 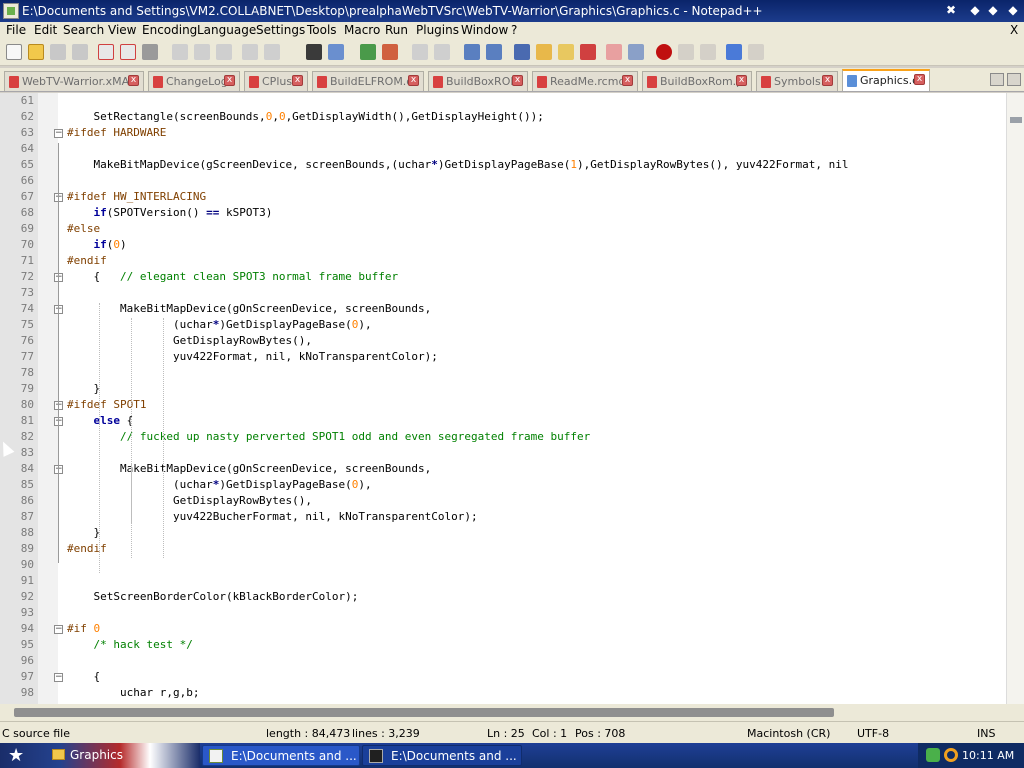 I want to click on tab-scroll-right-icon, so click(x=1014, y=79).